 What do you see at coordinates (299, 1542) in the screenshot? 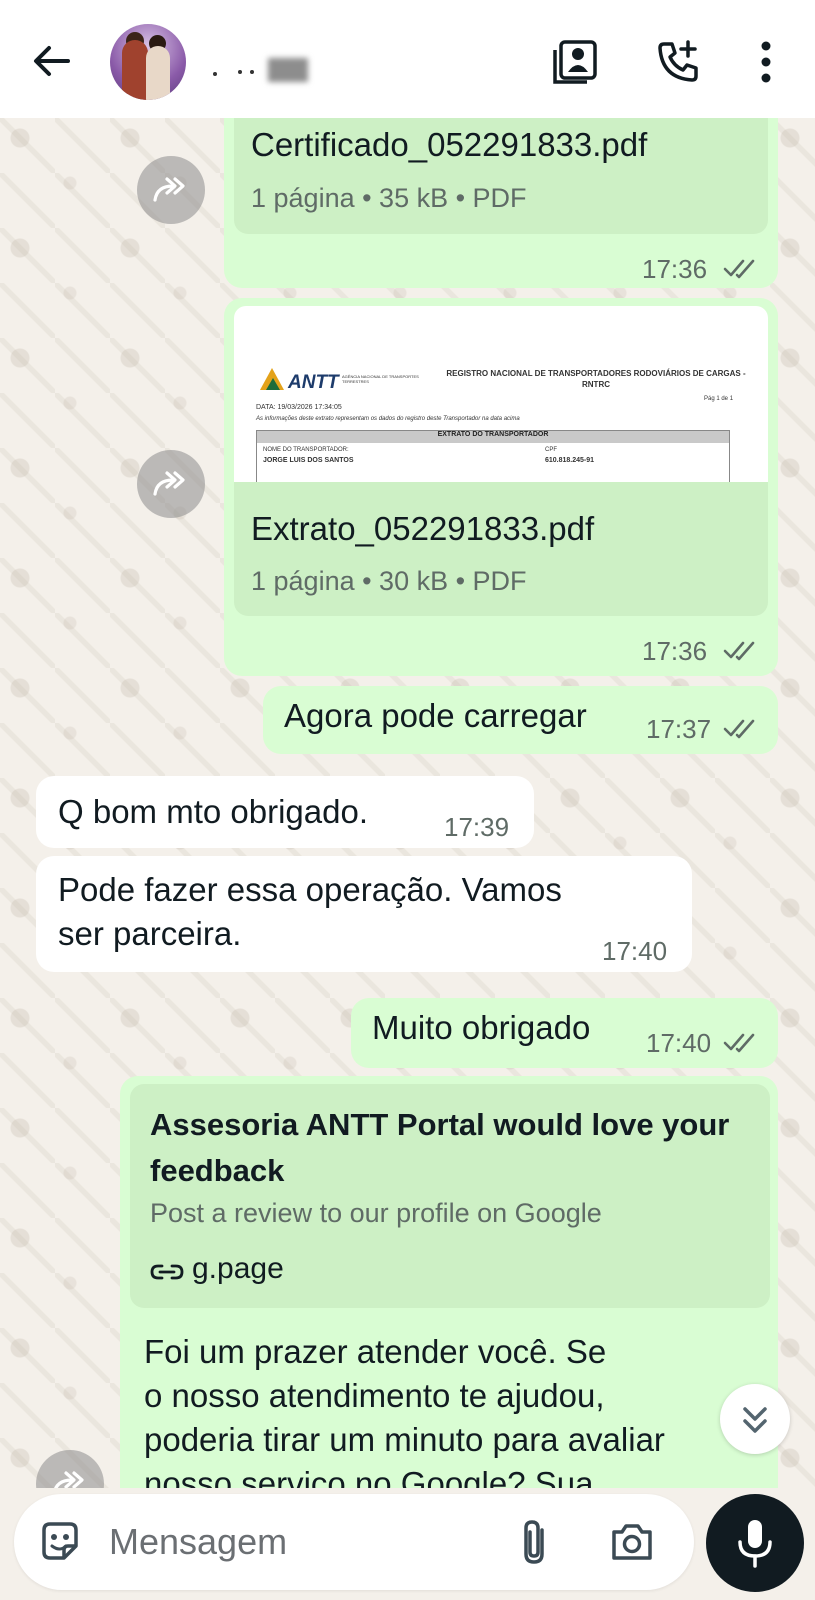
I see `message-input` at bounding box center [299, 1542].